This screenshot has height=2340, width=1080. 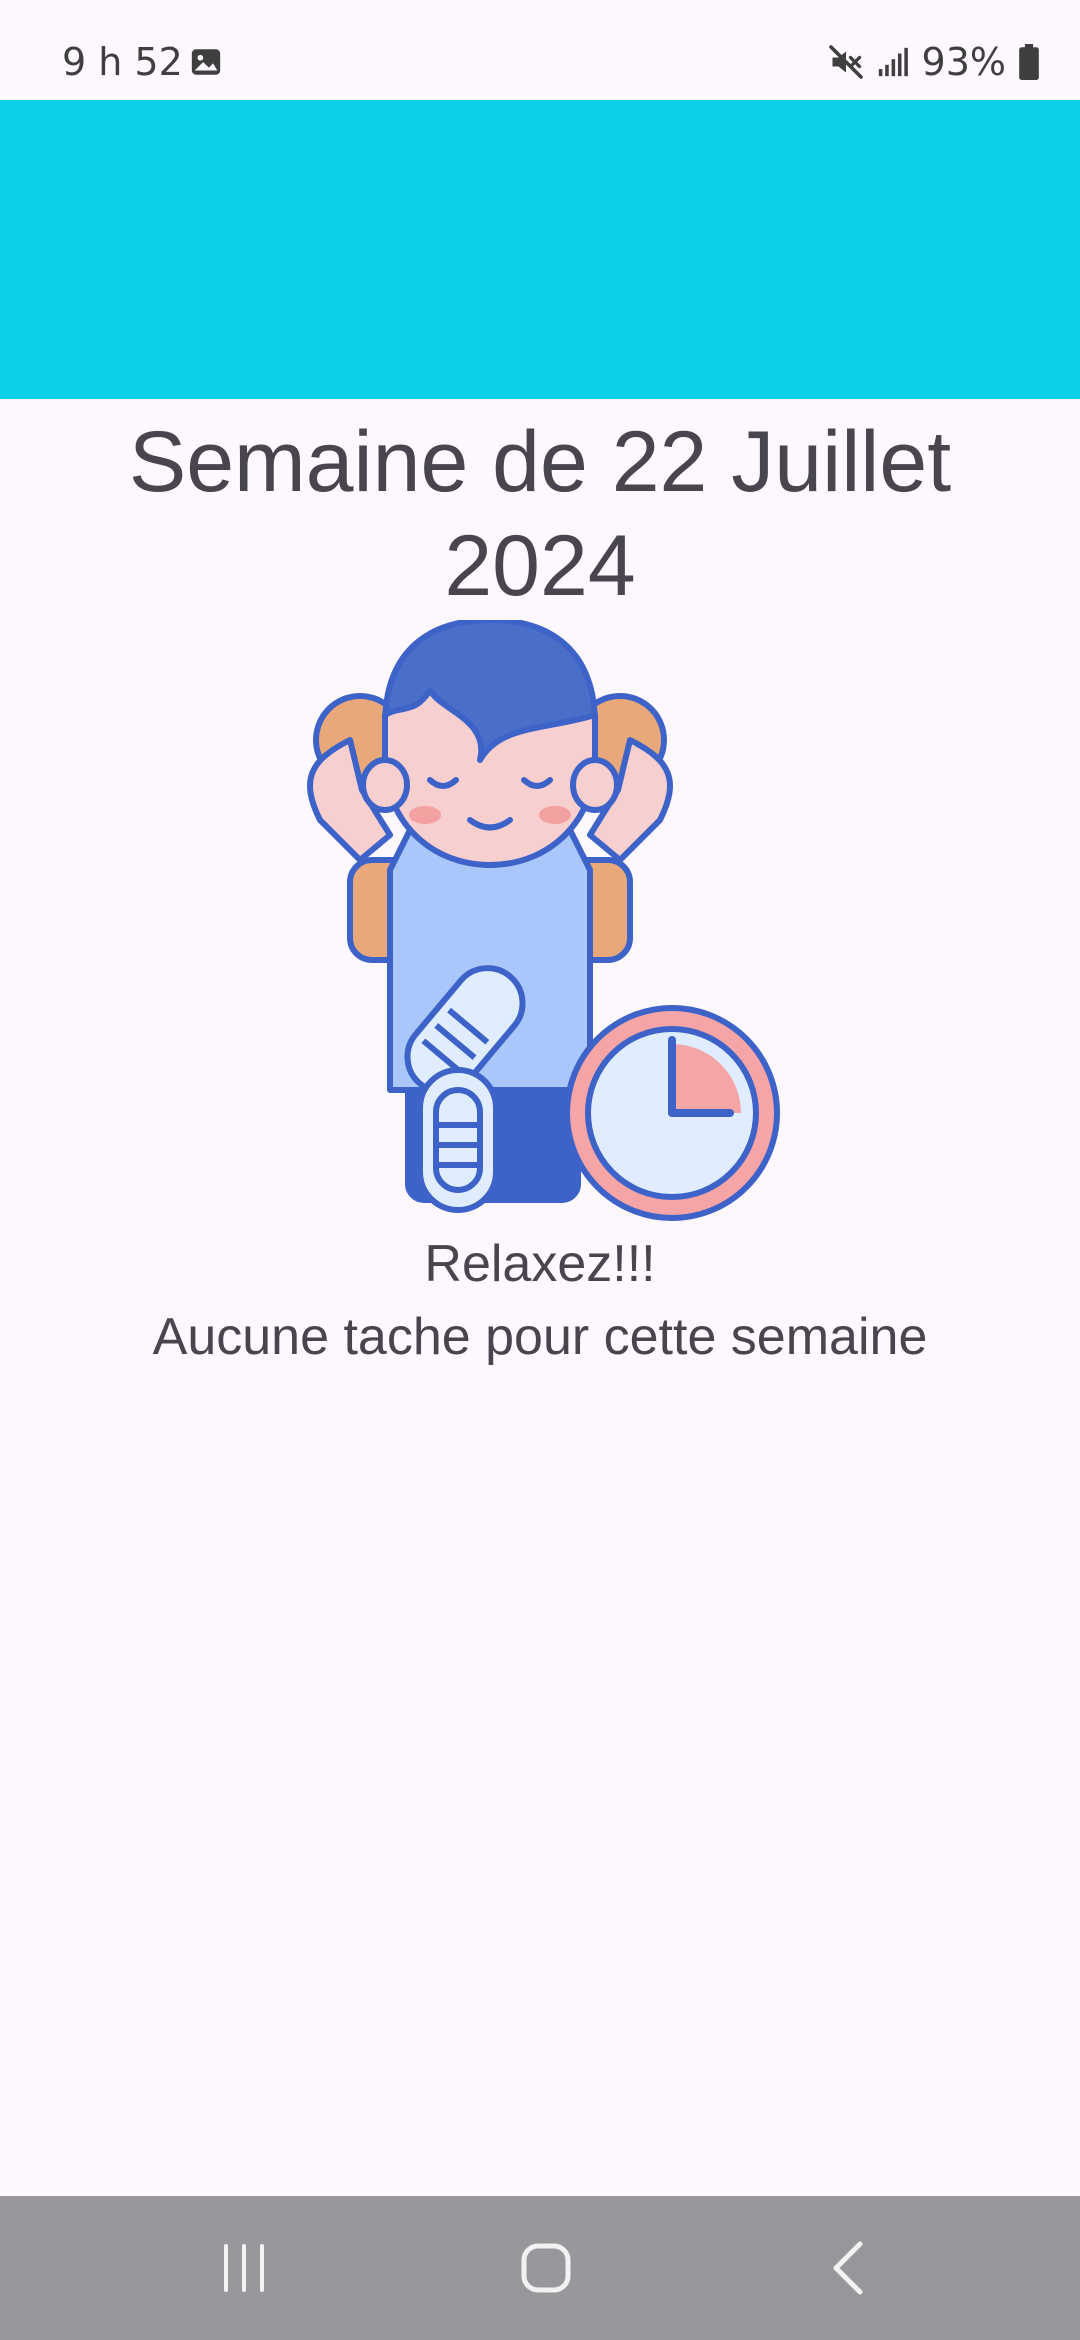 What do you see at coordinates (1029, 62) in the screenshot?
I see `battery-icon` at bounding box center [1029, 62].